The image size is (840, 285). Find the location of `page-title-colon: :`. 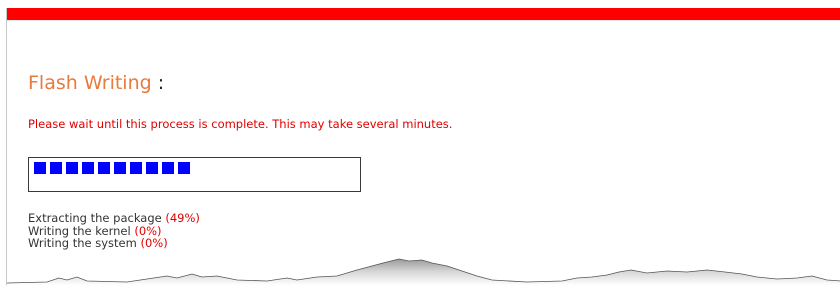

page-title-colon: : is located at coordinates (161, 83).